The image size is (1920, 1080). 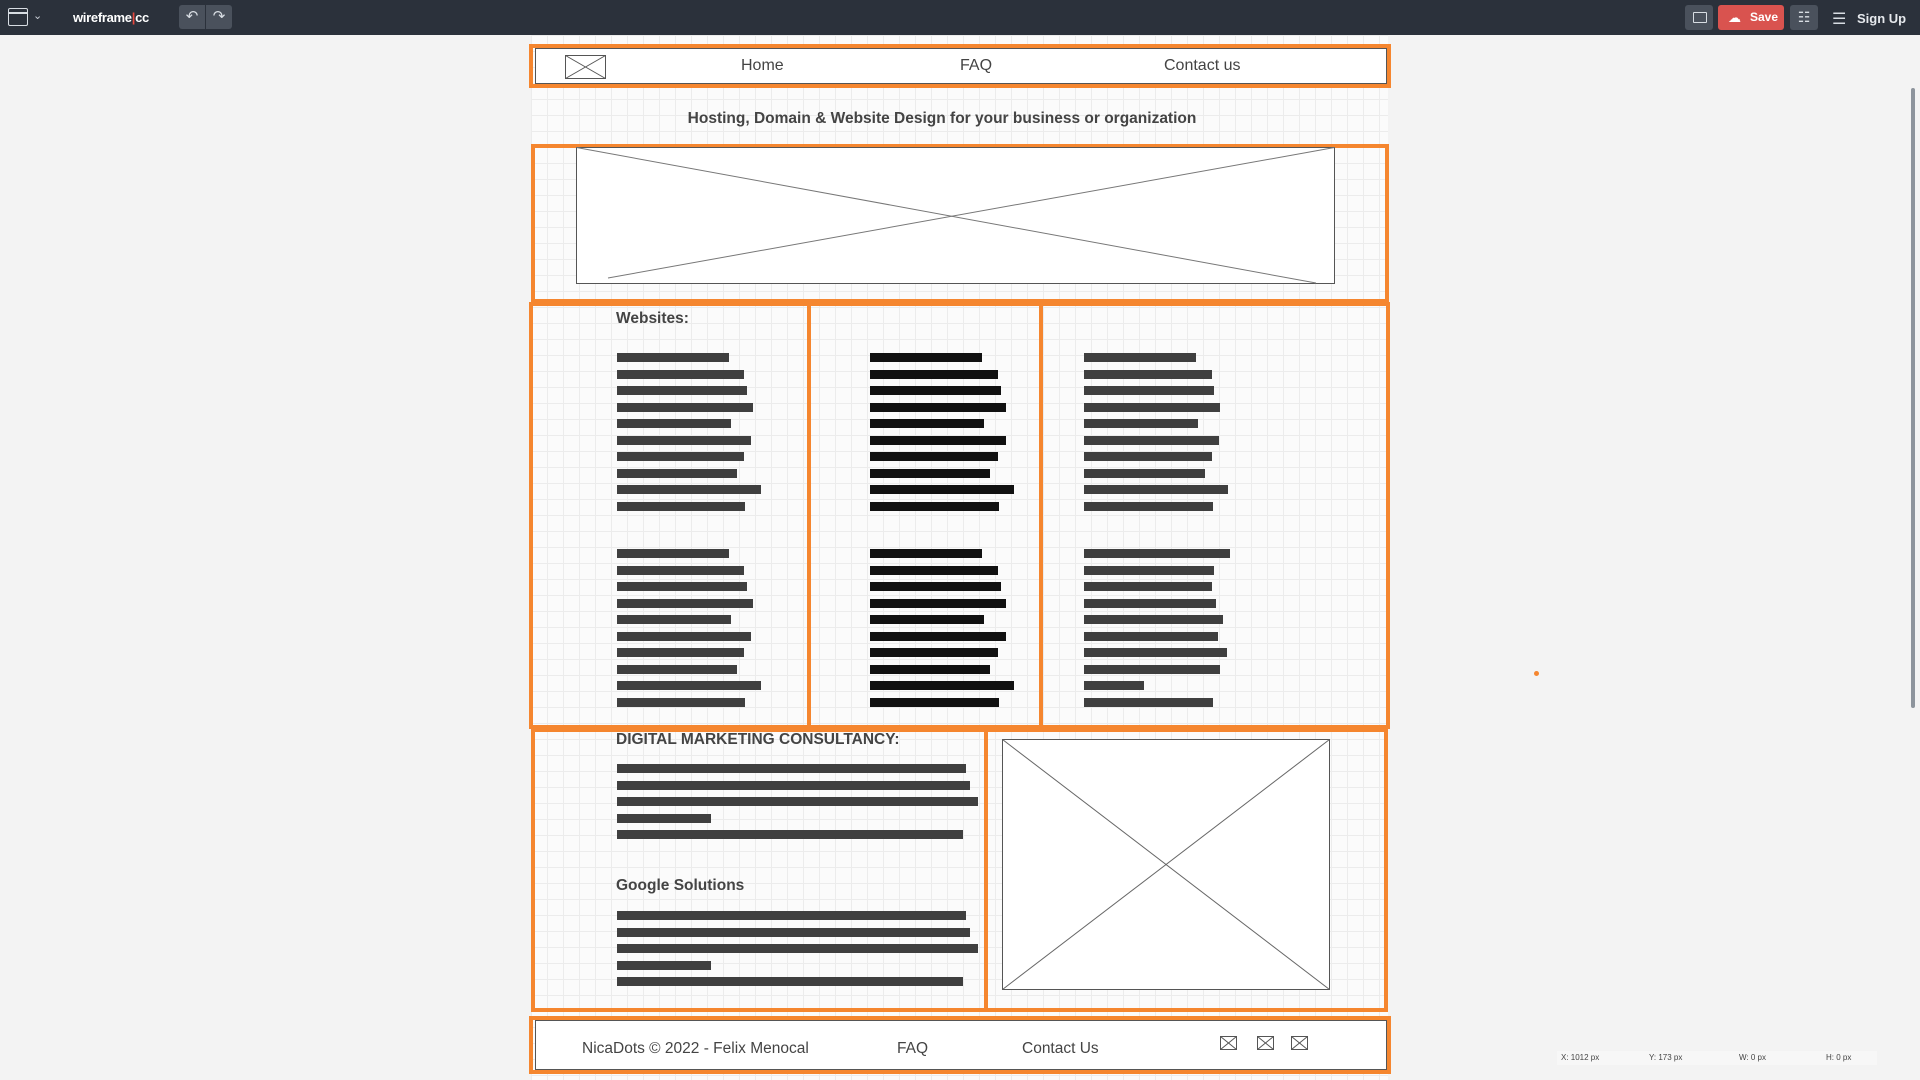 What do you see at coordinates (585, 67) in the screenshot?
I see `logo-placeholder-image` at bounding box center [585, 67].